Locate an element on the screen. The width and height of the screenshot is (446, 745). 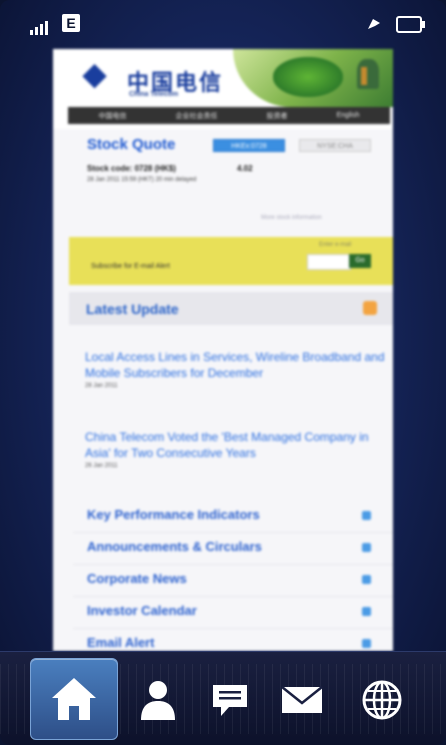
messages-button is located at coordinates (230, 700).